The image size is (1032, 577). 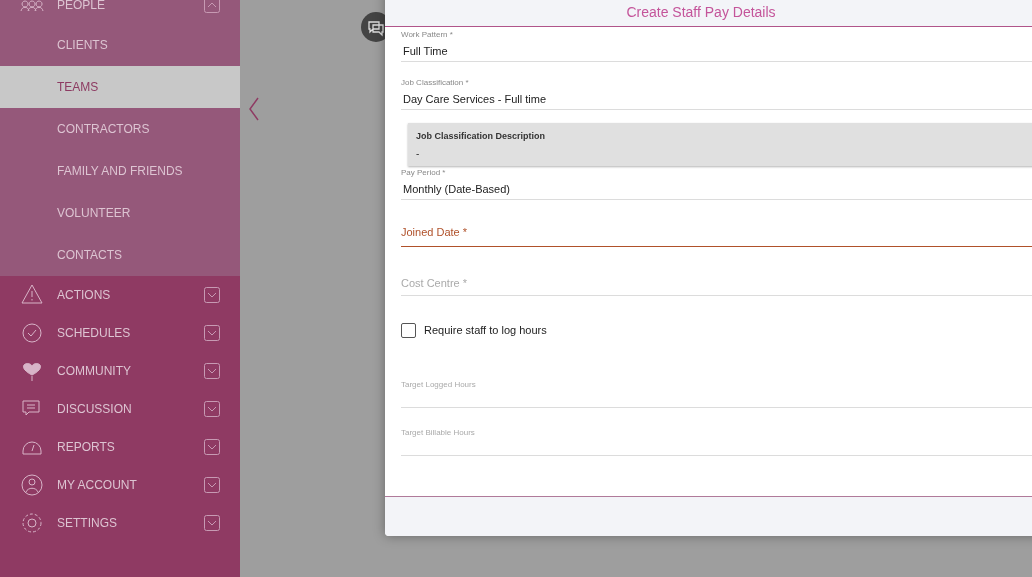 I want to click on input-field: Target Billable Hours, so click(x=716, y=432).